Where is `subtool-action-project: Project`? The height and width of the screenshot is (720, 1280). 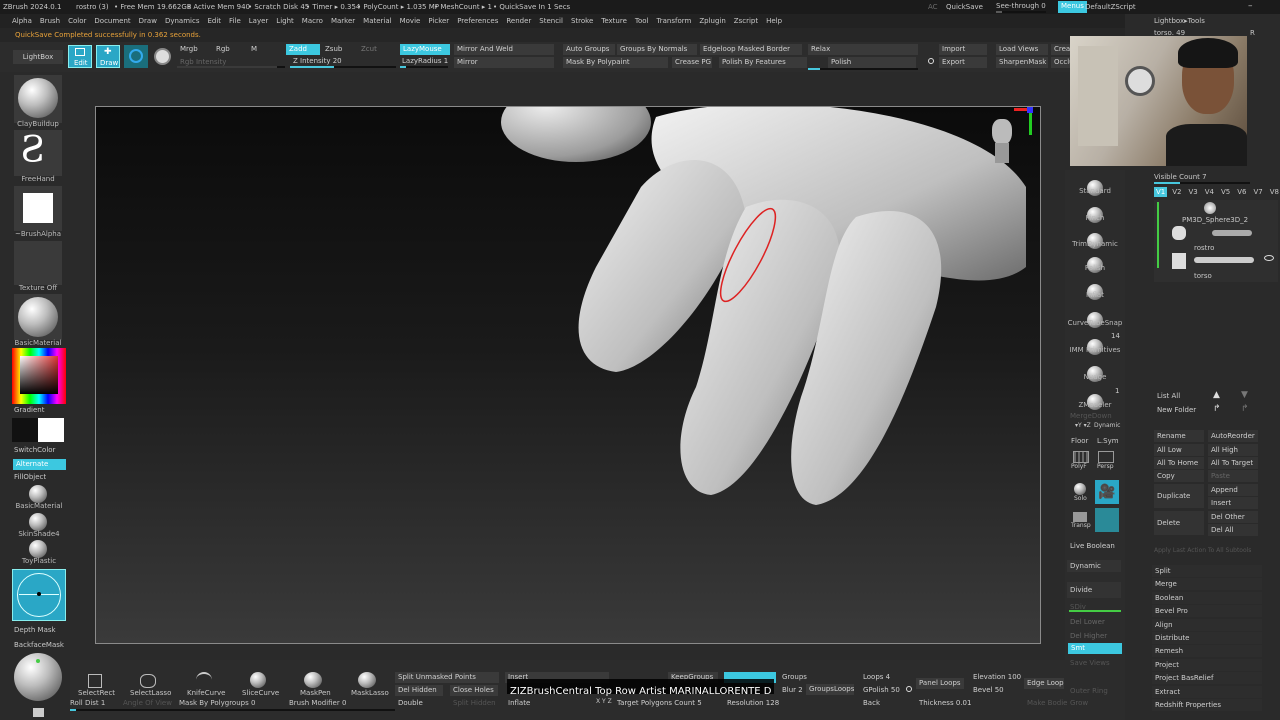
subtool-action-project: Project is located at coordinates (1207, 664).